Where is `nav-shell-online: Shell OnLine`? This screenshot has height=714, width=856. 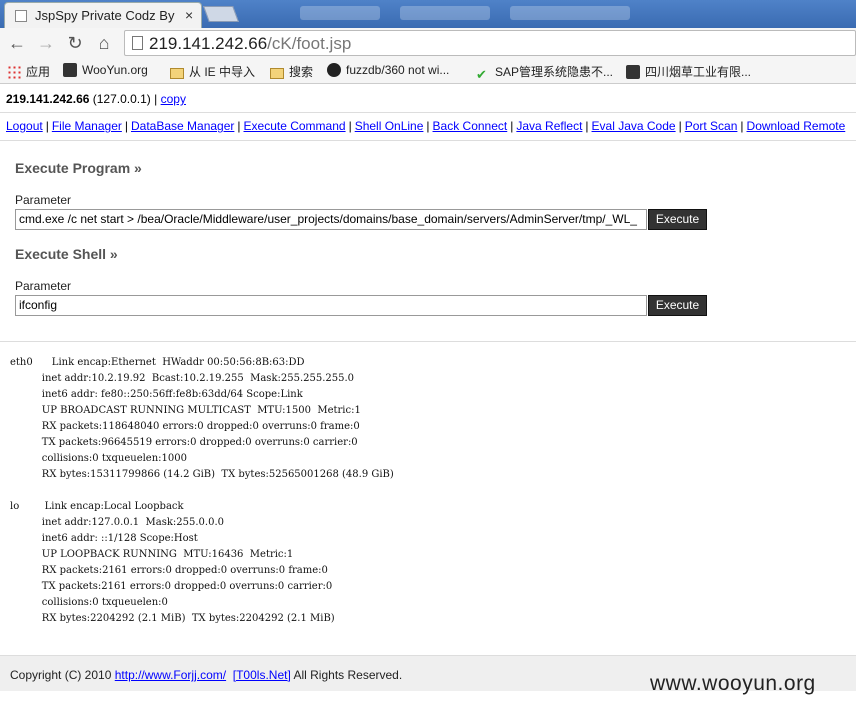
nav-shell-online: Shell OnLine is located at coordinates (389, 126).